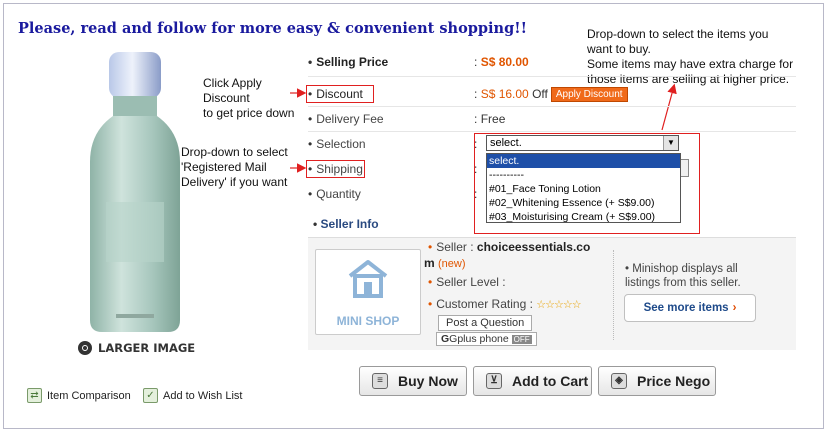 Image resolution: width=829 pixels, height=443 pixels. I want to click on mini-shop-button: MINI SHOP, so click(368, 292).